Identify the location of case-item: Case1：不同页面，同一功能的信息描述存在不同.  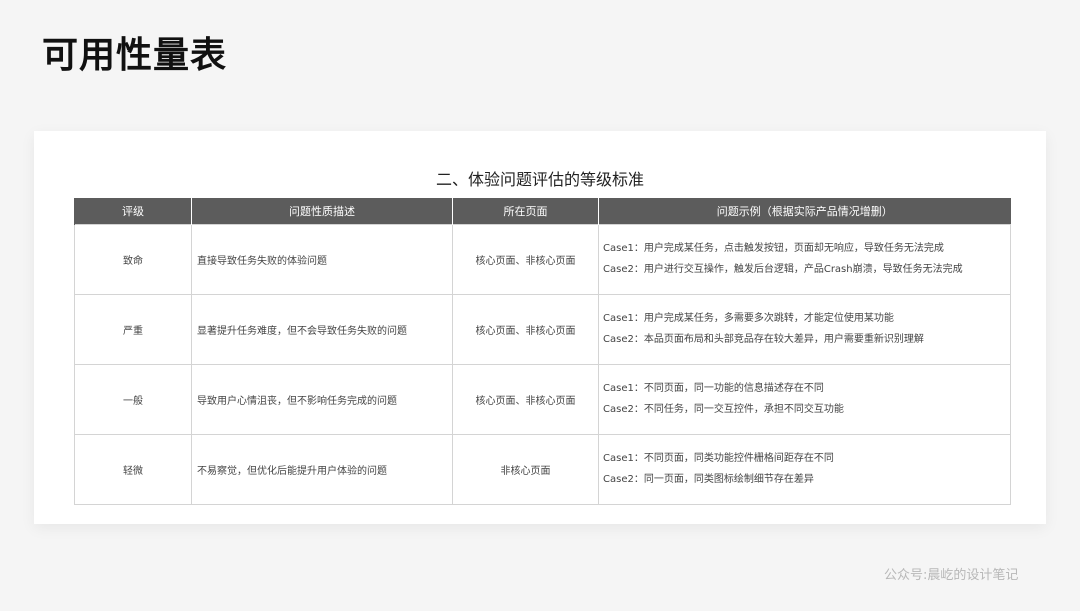
(713, 388).